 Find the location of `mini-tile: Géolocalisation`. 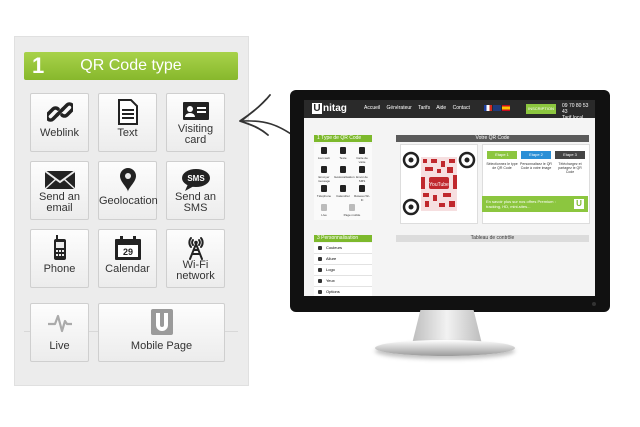

mini-tile: Géolocalisation is located at coordinates (344, 172).